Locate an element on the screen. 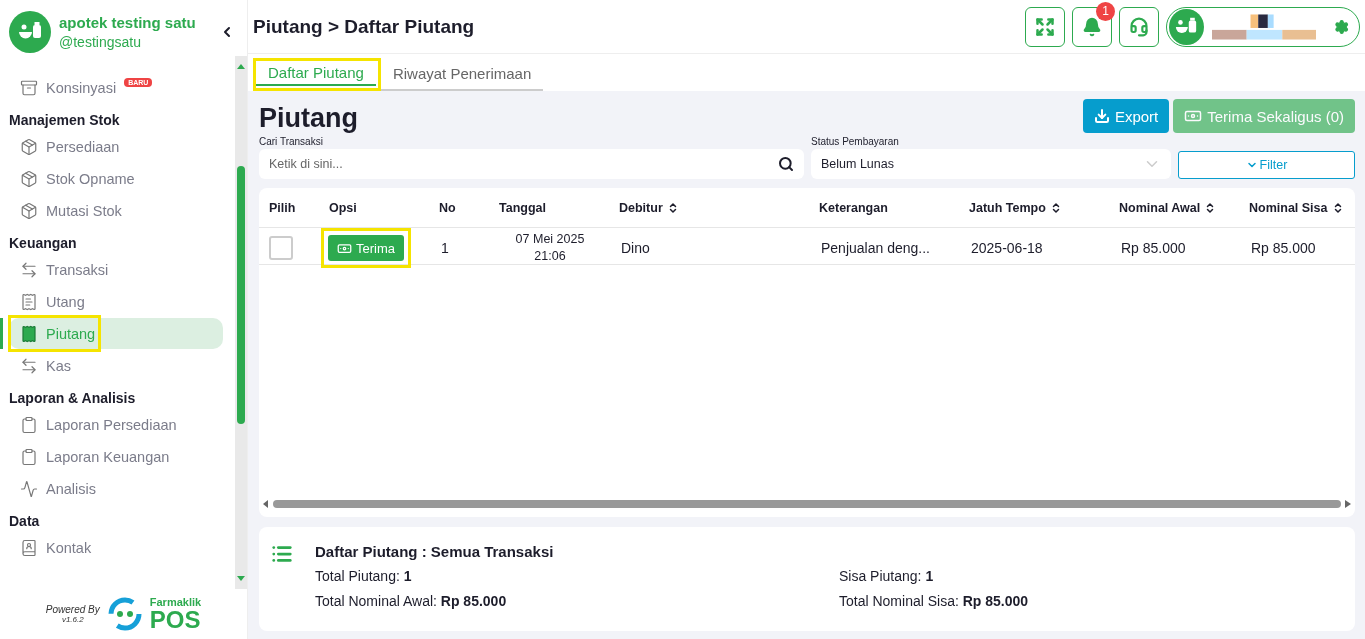 This screenshot has height=639, width=1365. active-indicator is located at coordinates (1, 333).